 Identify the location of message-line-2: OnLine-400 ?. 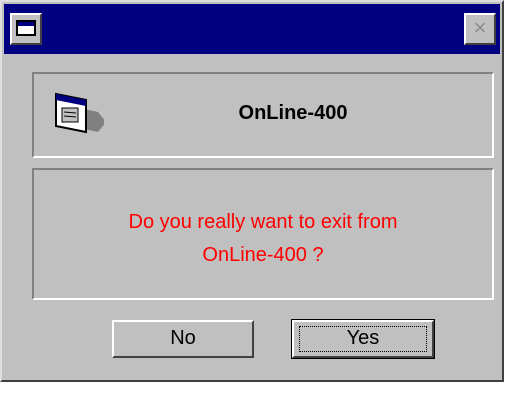
(263, 255).